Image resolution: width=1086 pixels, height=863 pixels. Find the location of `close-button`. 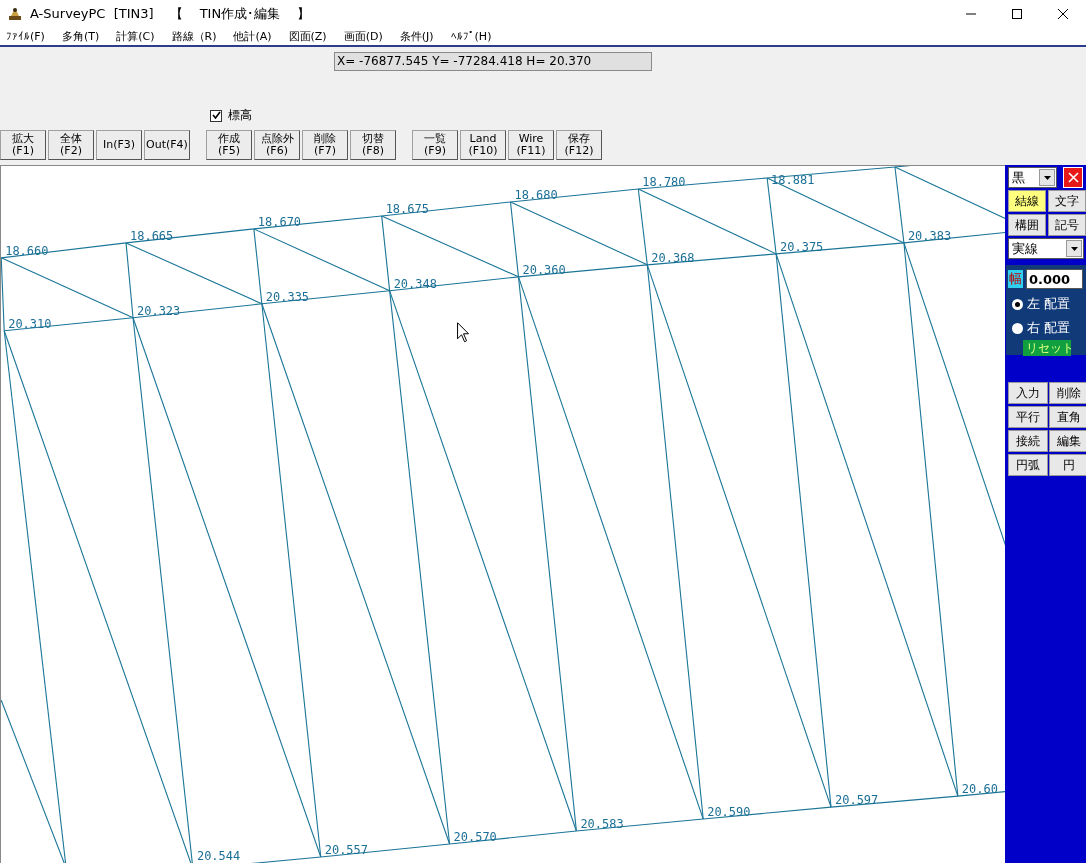

close-button is located at coordinates (1073, 177).